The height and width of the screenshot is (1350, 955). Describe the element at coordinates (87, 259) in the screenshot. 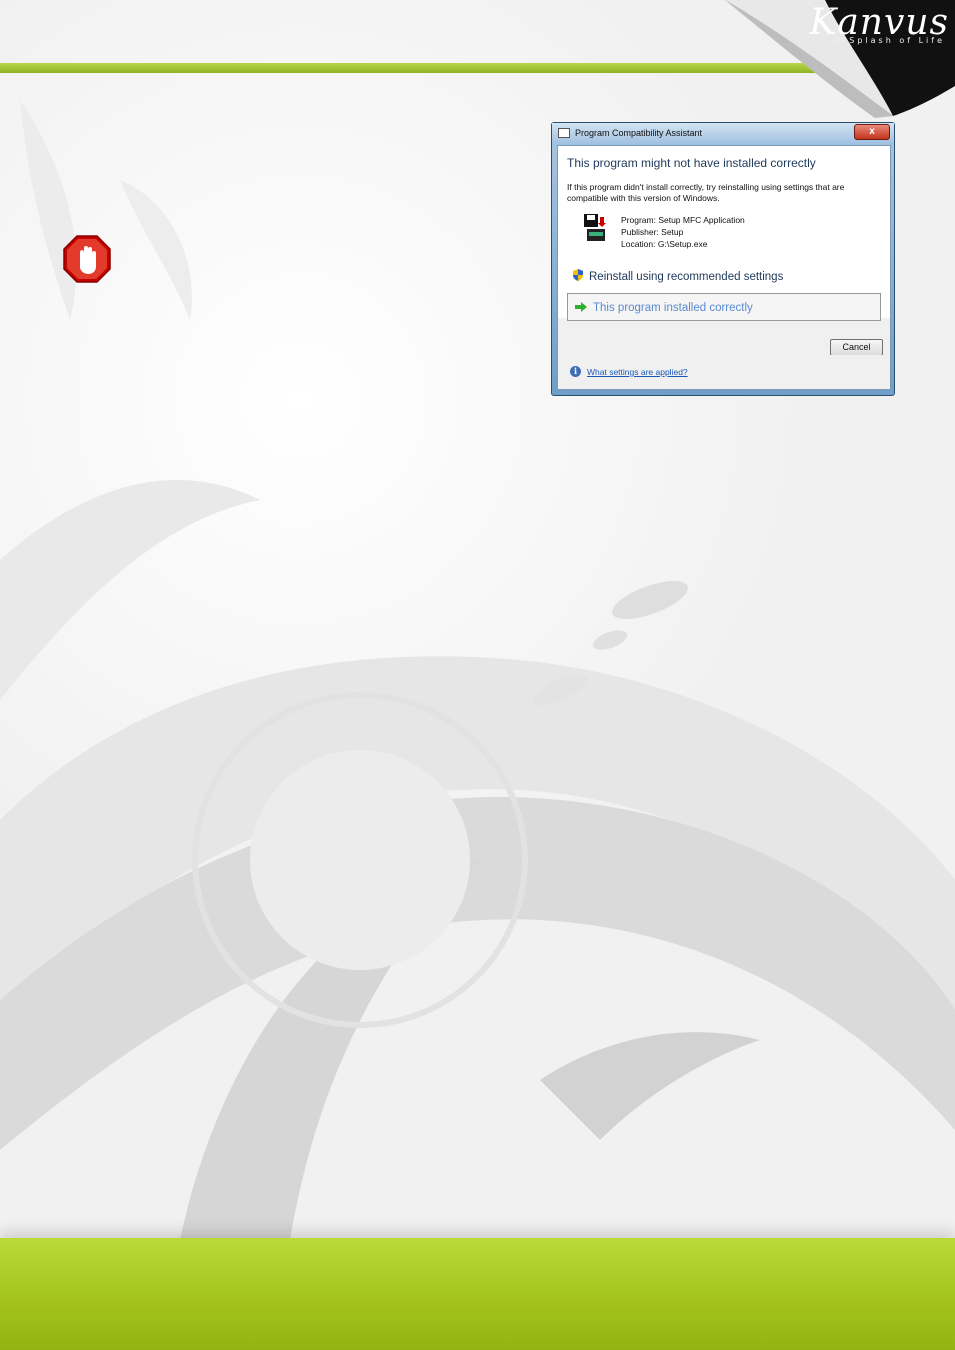

I see `stop-hand-icon` at that location.